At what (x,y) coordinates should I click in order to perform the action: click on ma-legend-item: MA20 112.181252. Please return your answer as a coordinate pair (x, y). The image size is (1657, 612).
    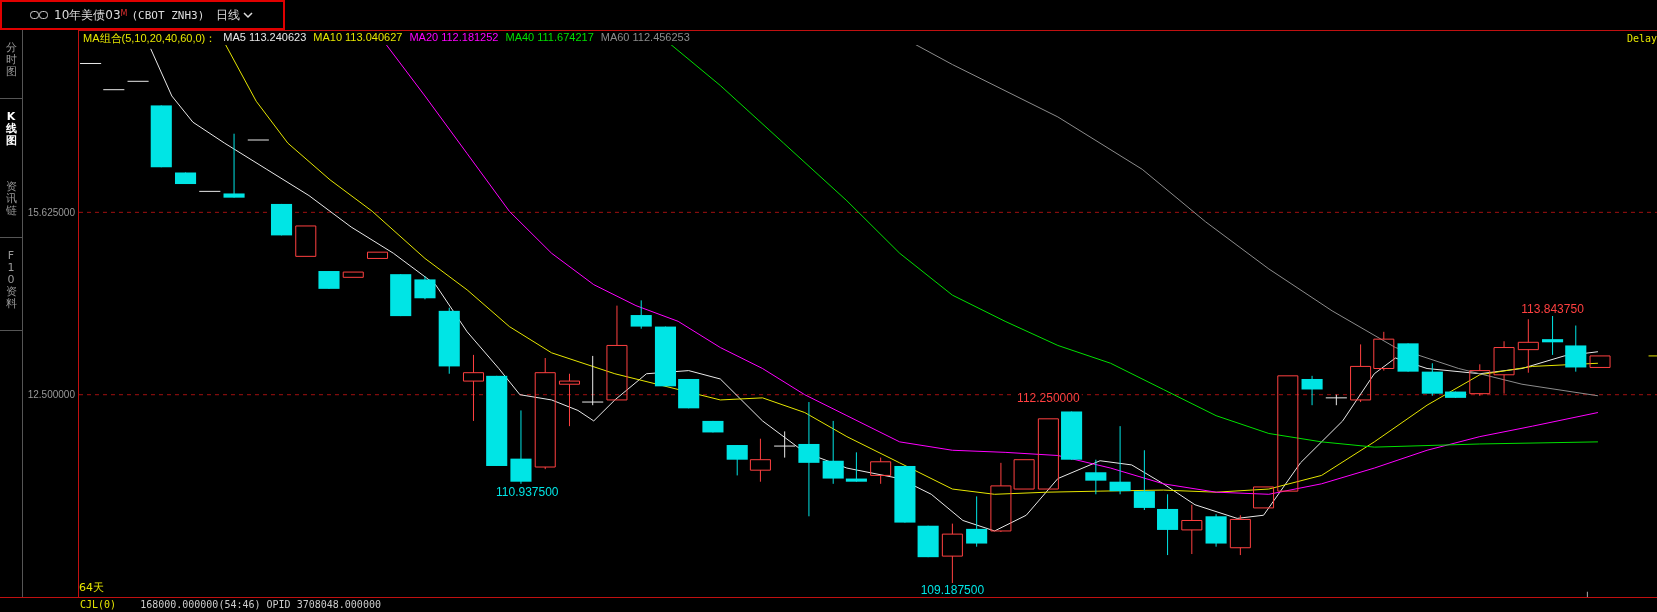
    Looking at the image, I should click on (454, 38).